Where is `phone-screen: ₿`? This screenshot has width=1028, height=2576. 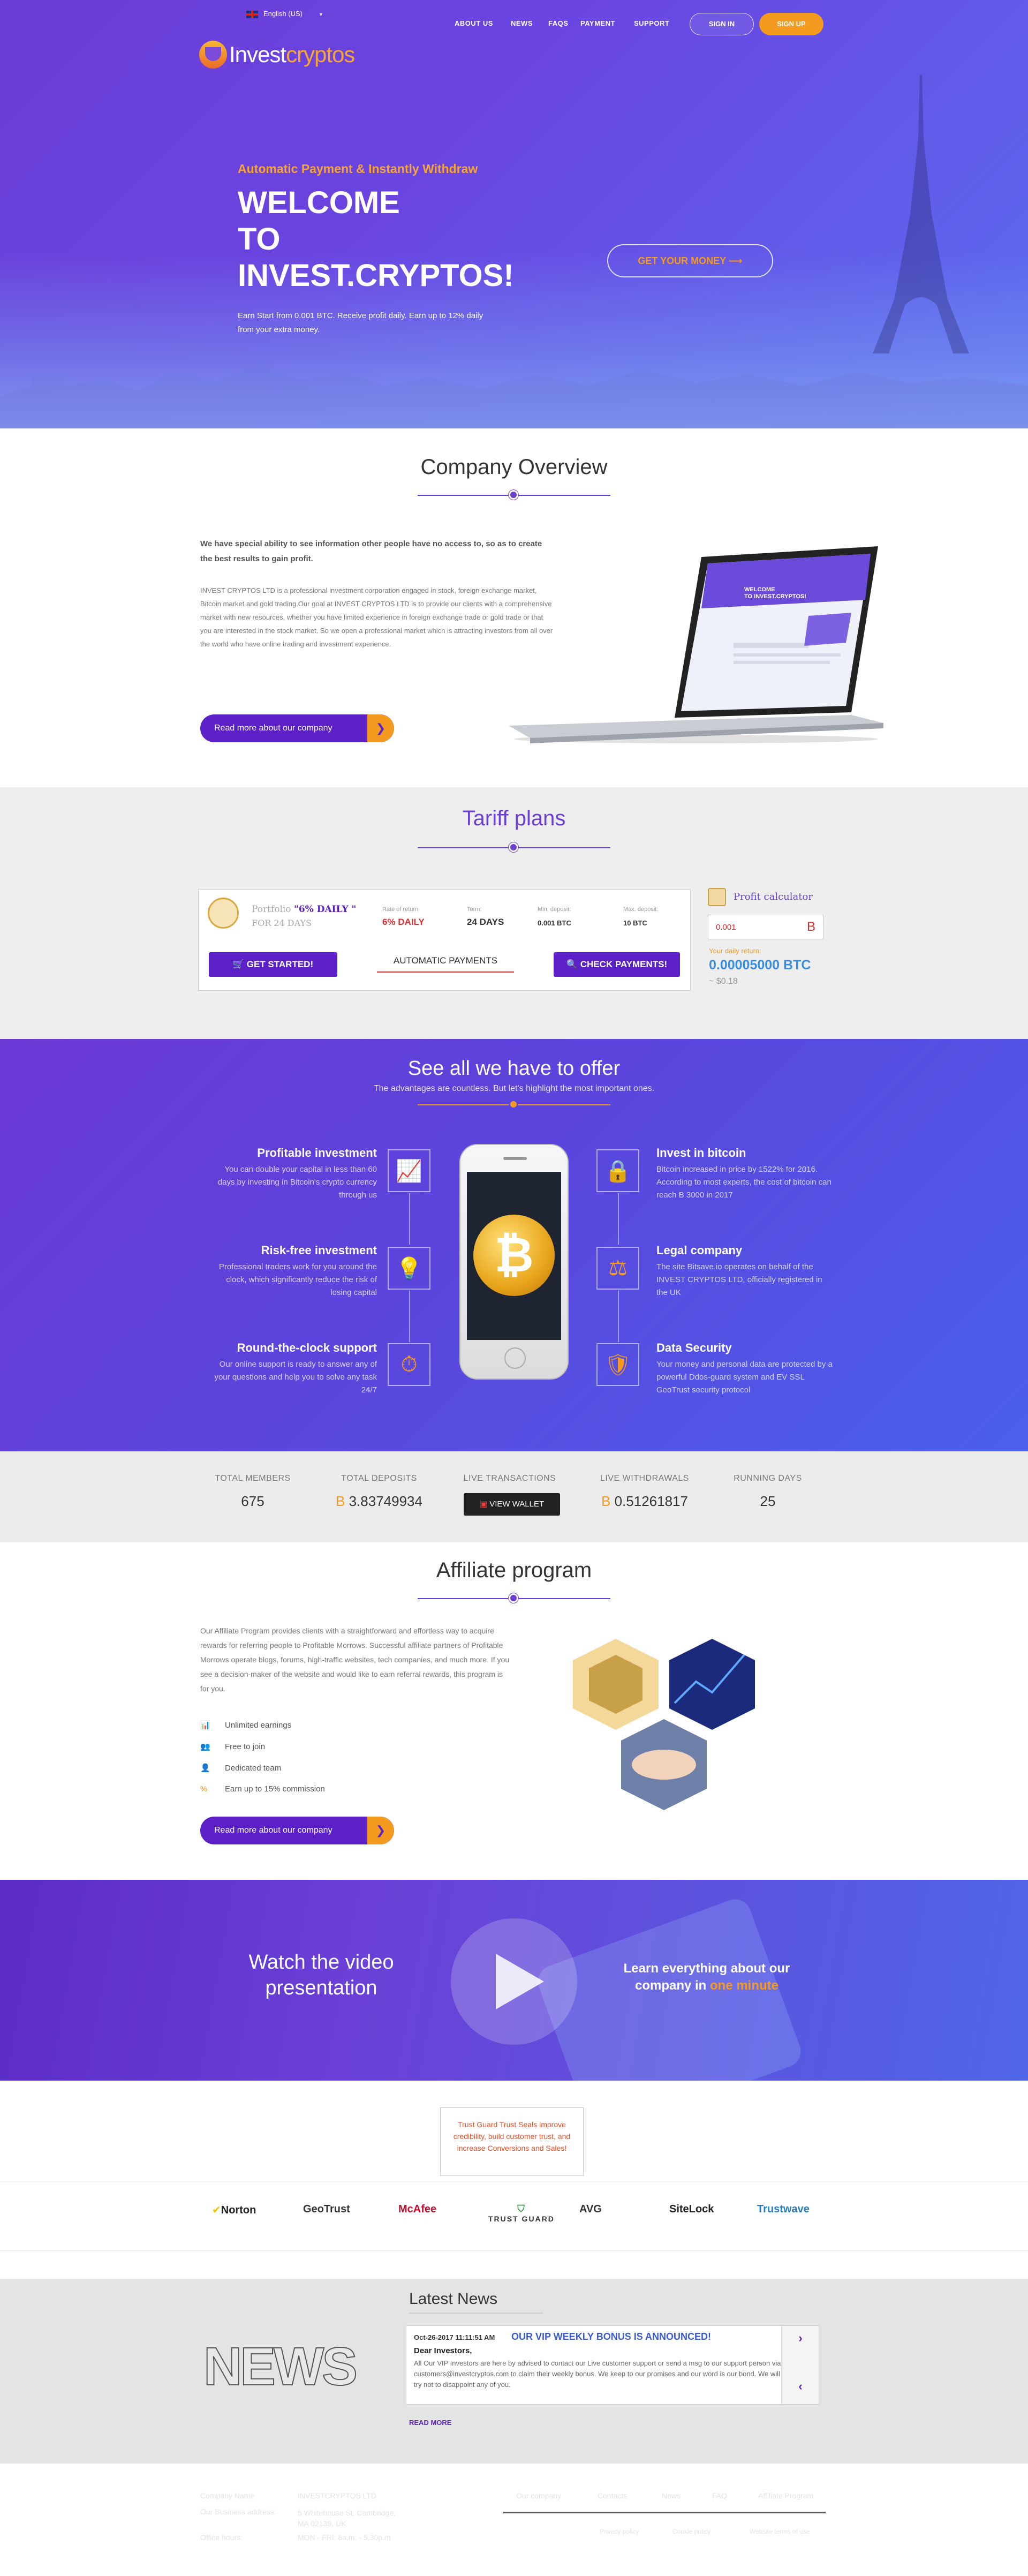
phone-screen: ₿ is located at coordinates (514, 1256).